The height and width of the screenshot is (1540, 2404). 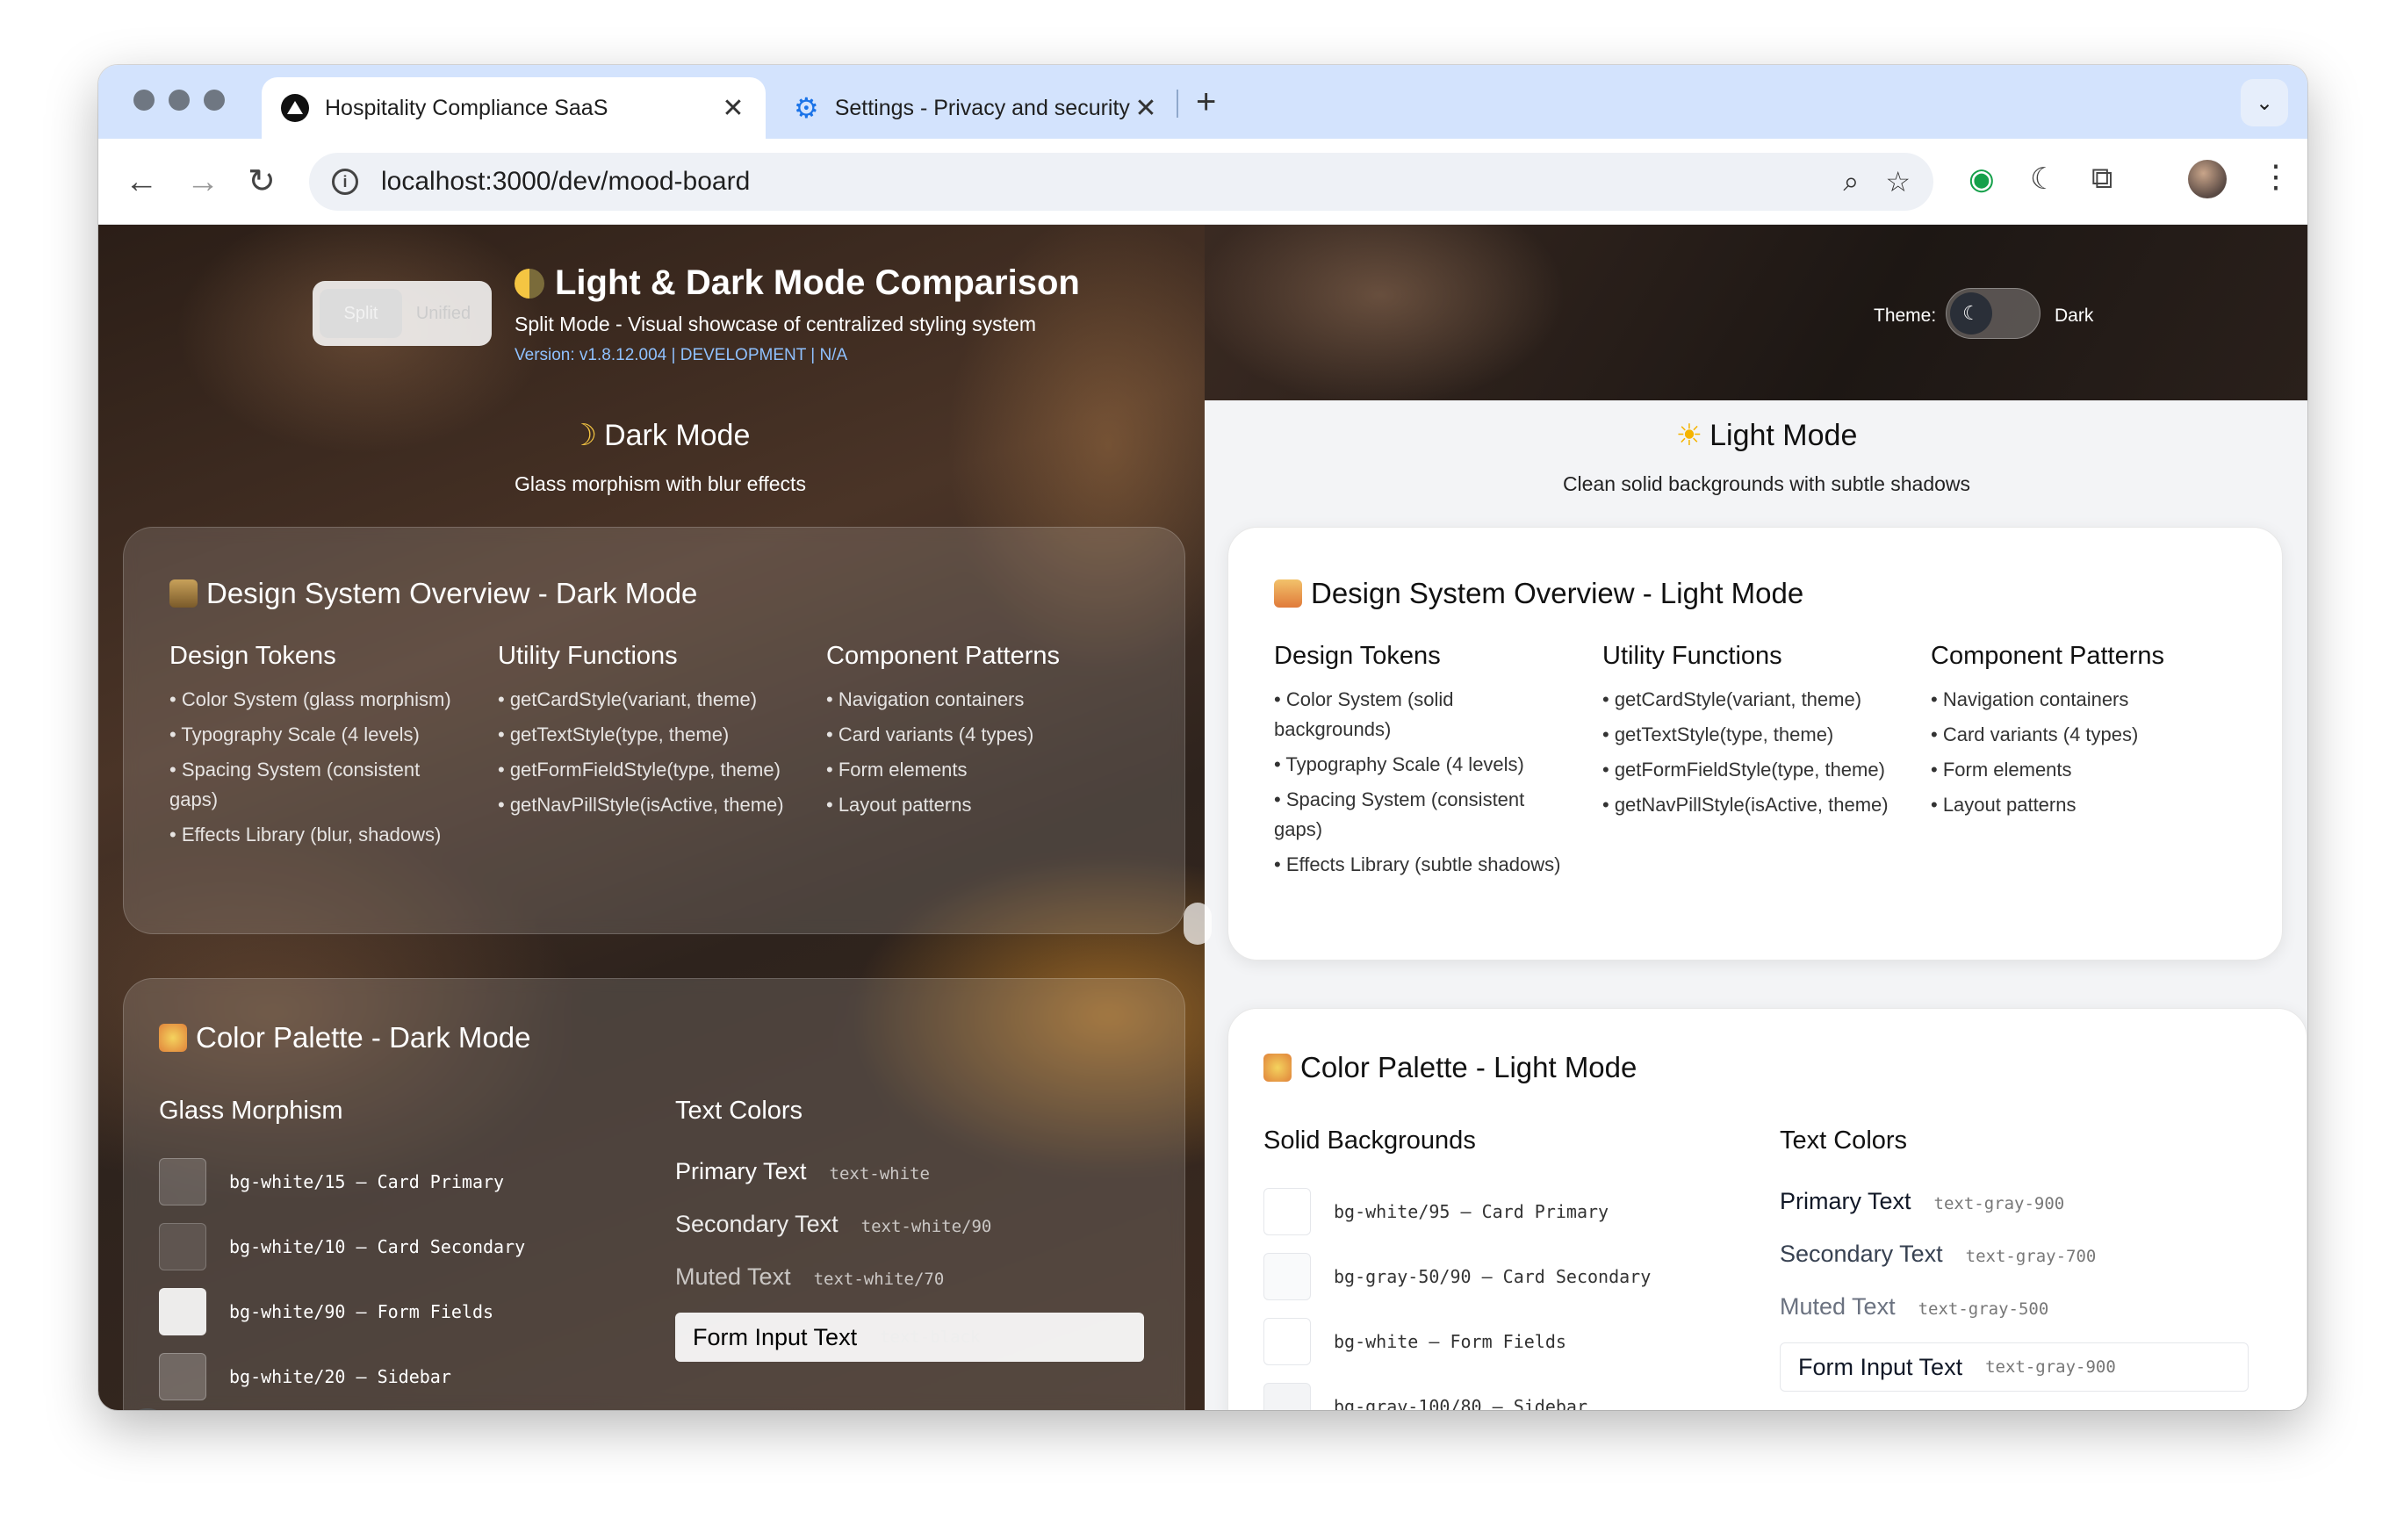 I want to click on tab-settings: ⚙ Settings - Privacy and security ✕, so click(x=976, y=108).